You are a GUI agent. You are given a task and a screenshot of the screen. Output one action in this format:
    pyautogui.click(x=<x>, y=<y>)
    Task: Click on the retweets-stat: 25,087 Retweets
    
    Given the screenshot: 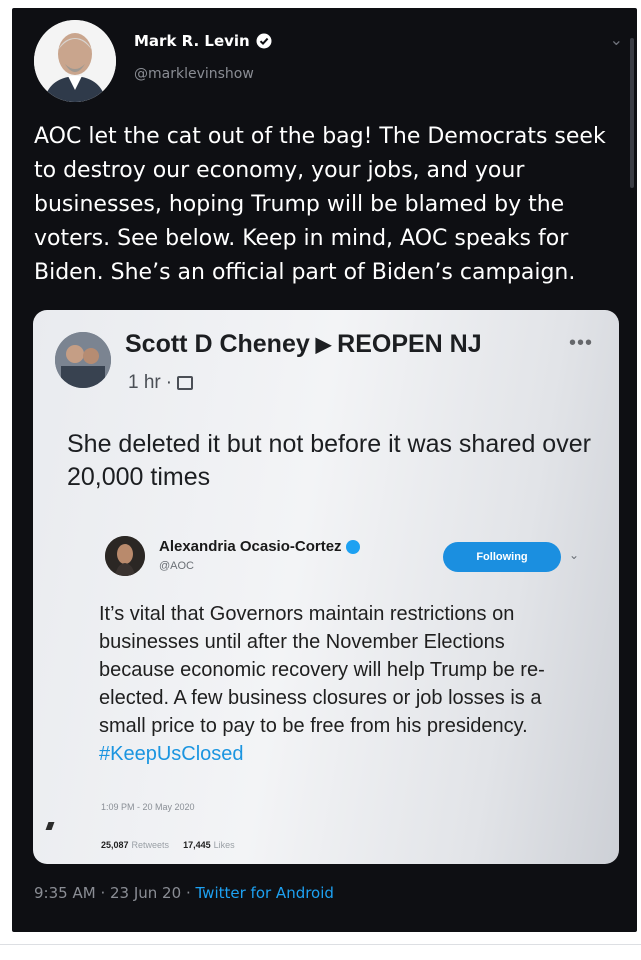 What is the action you would take?
    pyautogui.click(x=135, y=845)
    